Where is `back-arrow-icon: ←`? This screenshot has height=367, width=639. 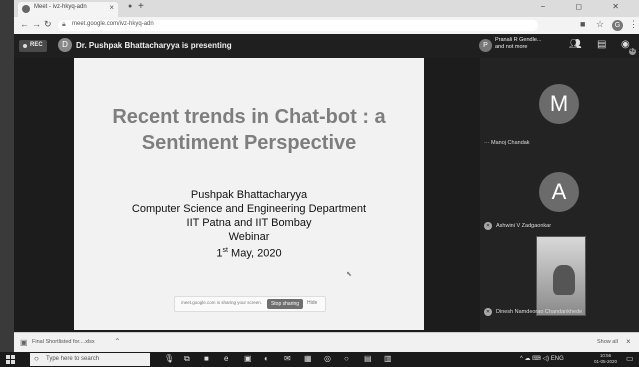
back-arrow-icon: ← is located at coordinates (24, 24).